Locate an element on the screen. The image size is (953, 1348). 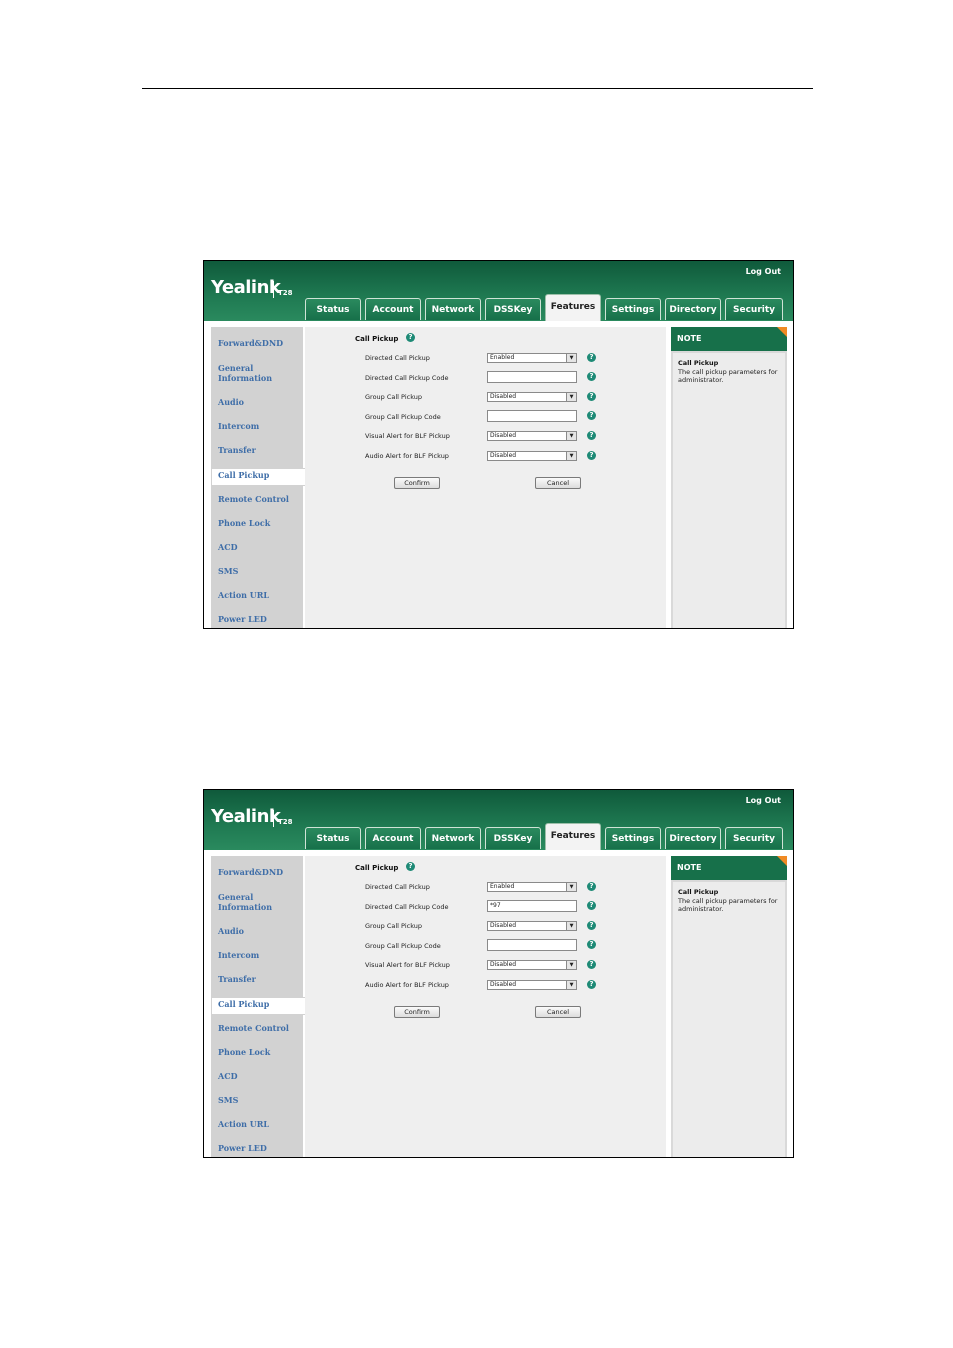
directed-call-pickup-code-input: *97 is located at coordinates (532, 906).